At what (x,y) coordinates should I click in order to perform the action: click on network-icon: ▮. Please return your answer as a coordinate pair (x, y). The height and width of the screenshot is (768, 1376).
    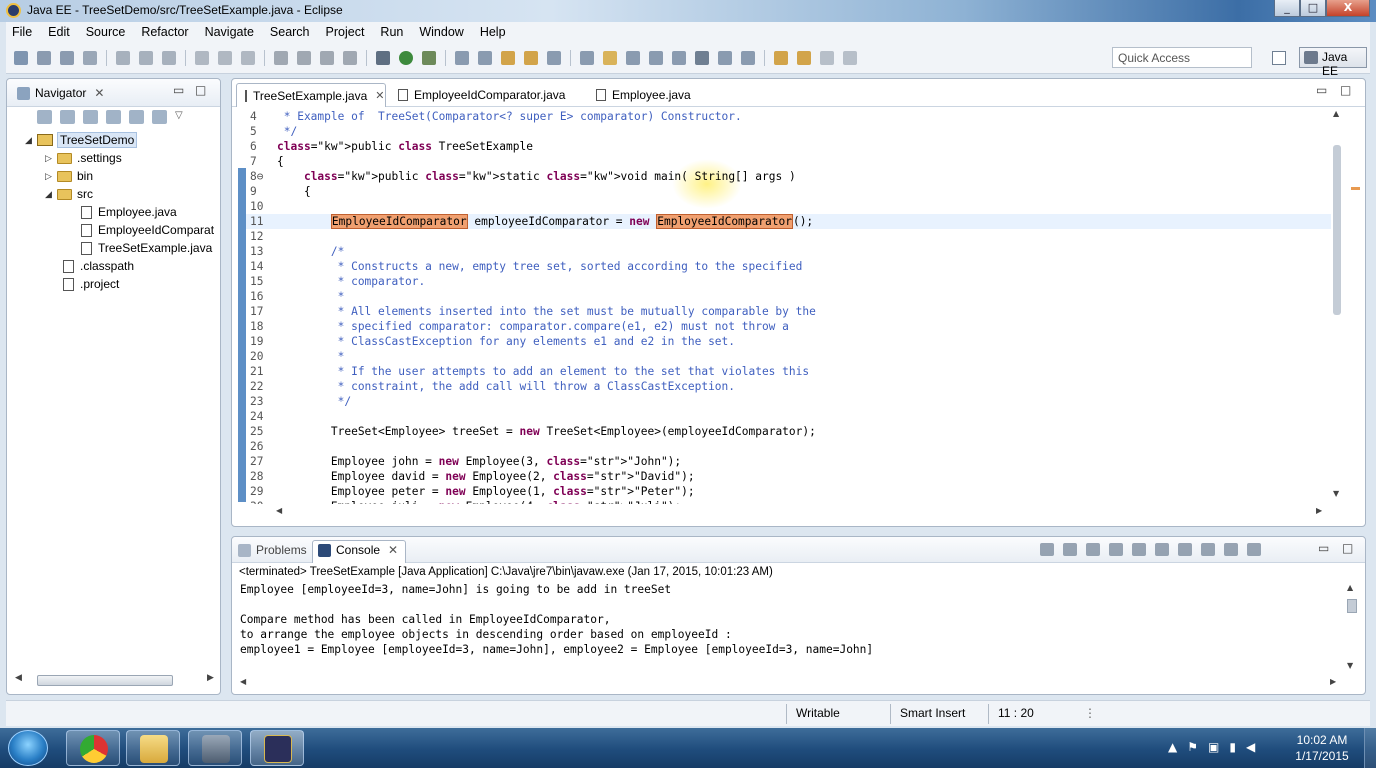
    Looking at the image, I should click on (1232, 747).